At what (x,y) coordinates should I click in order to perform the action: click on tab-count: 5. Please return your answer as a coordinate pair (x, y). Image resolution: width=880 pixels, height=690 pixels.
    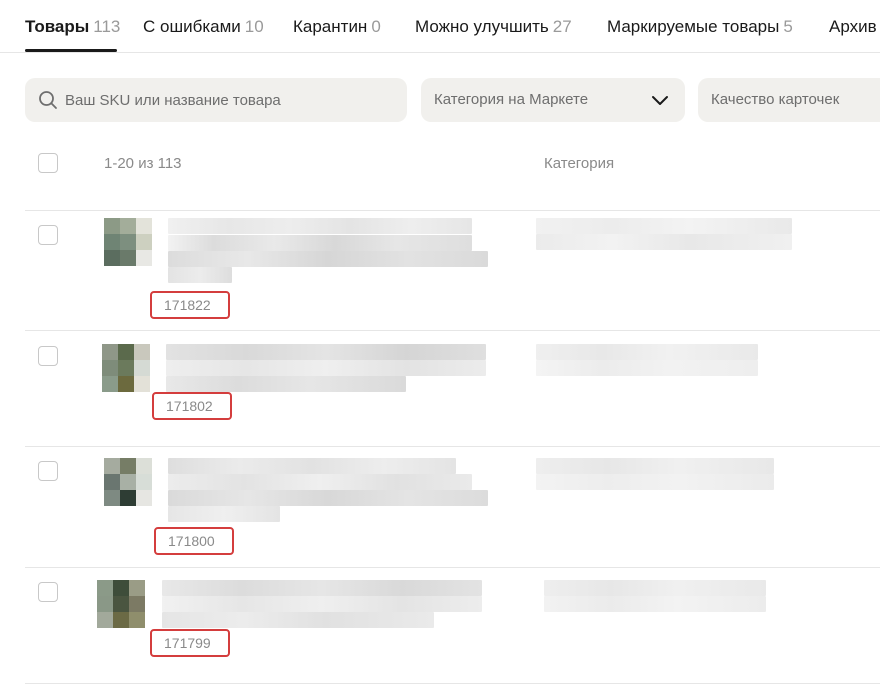
    Looking at the image, I should click on (788, 26).